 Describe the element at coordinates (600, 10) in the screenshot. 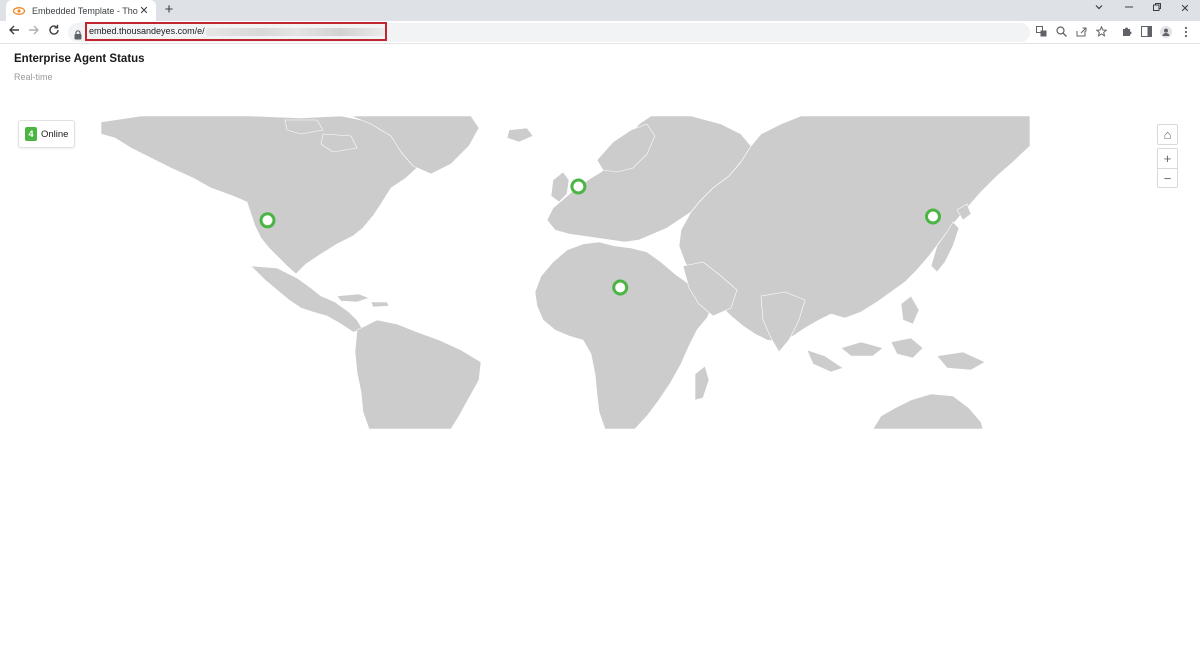

I see `tab-strip: Embedded Template - Thousand ✕ + ✕` at that location.